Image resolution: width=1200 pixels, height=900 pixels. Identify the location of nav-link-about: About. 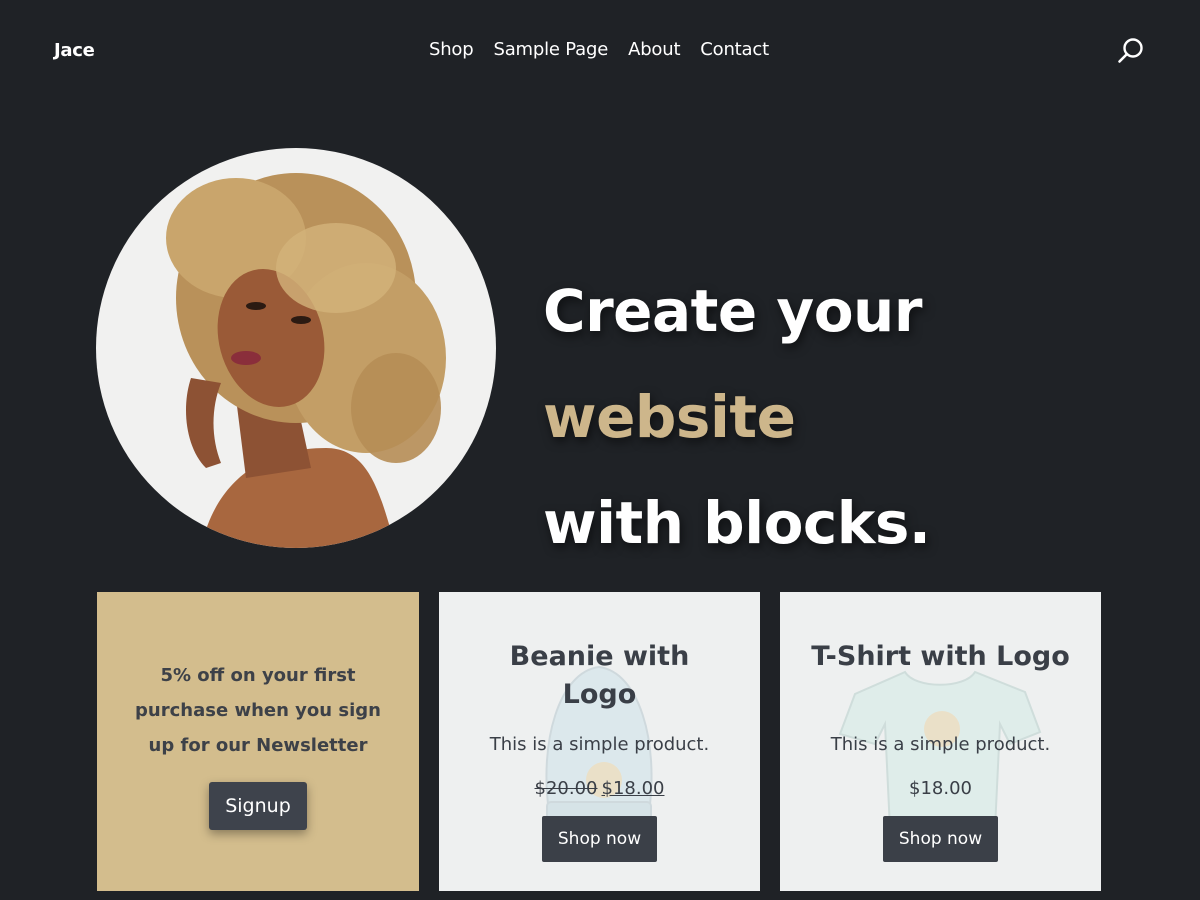
(654, 49).